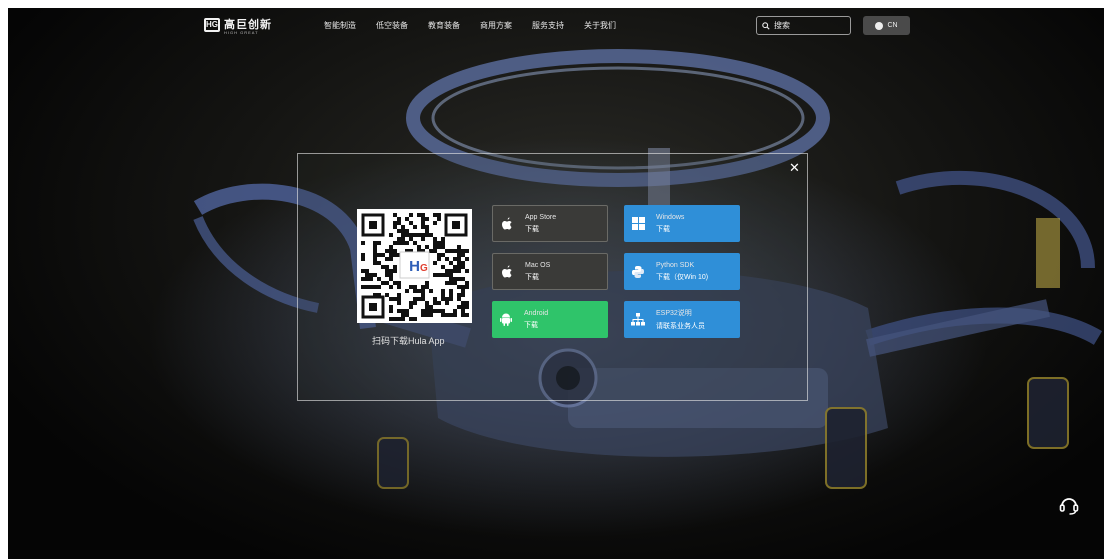  Describe the element at coordinates (1069, 505) in the screenshot. I see `headset-icon` at that location.